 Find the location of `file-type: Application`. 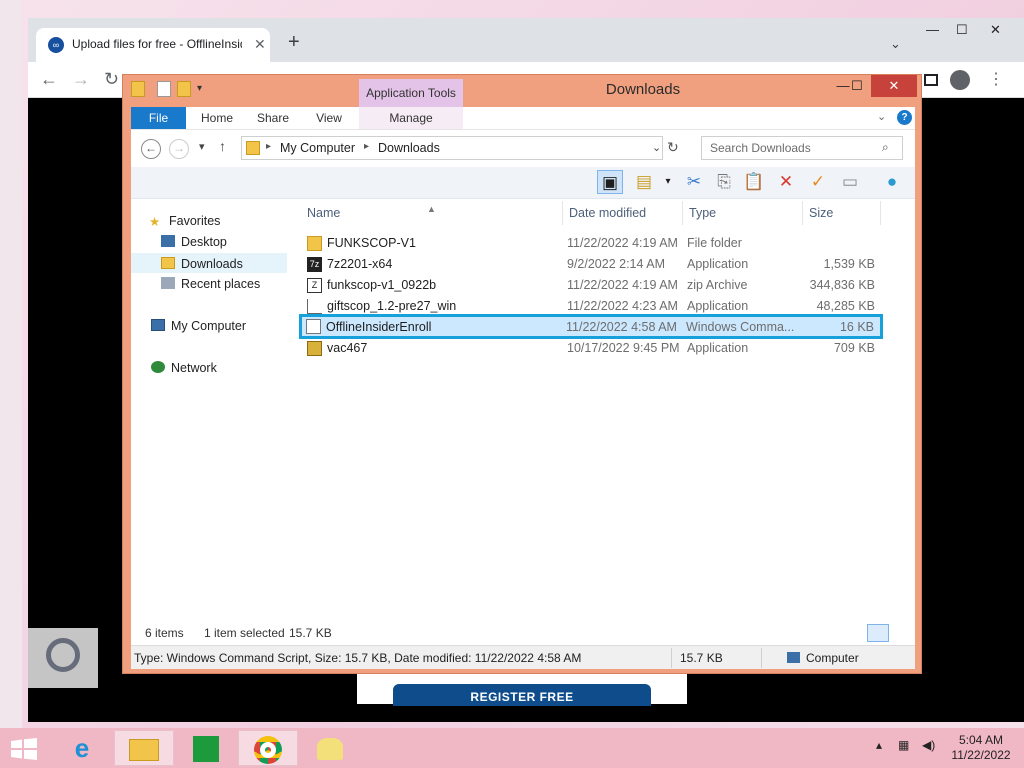

file-type: Application is located at coordinates (718, 264).